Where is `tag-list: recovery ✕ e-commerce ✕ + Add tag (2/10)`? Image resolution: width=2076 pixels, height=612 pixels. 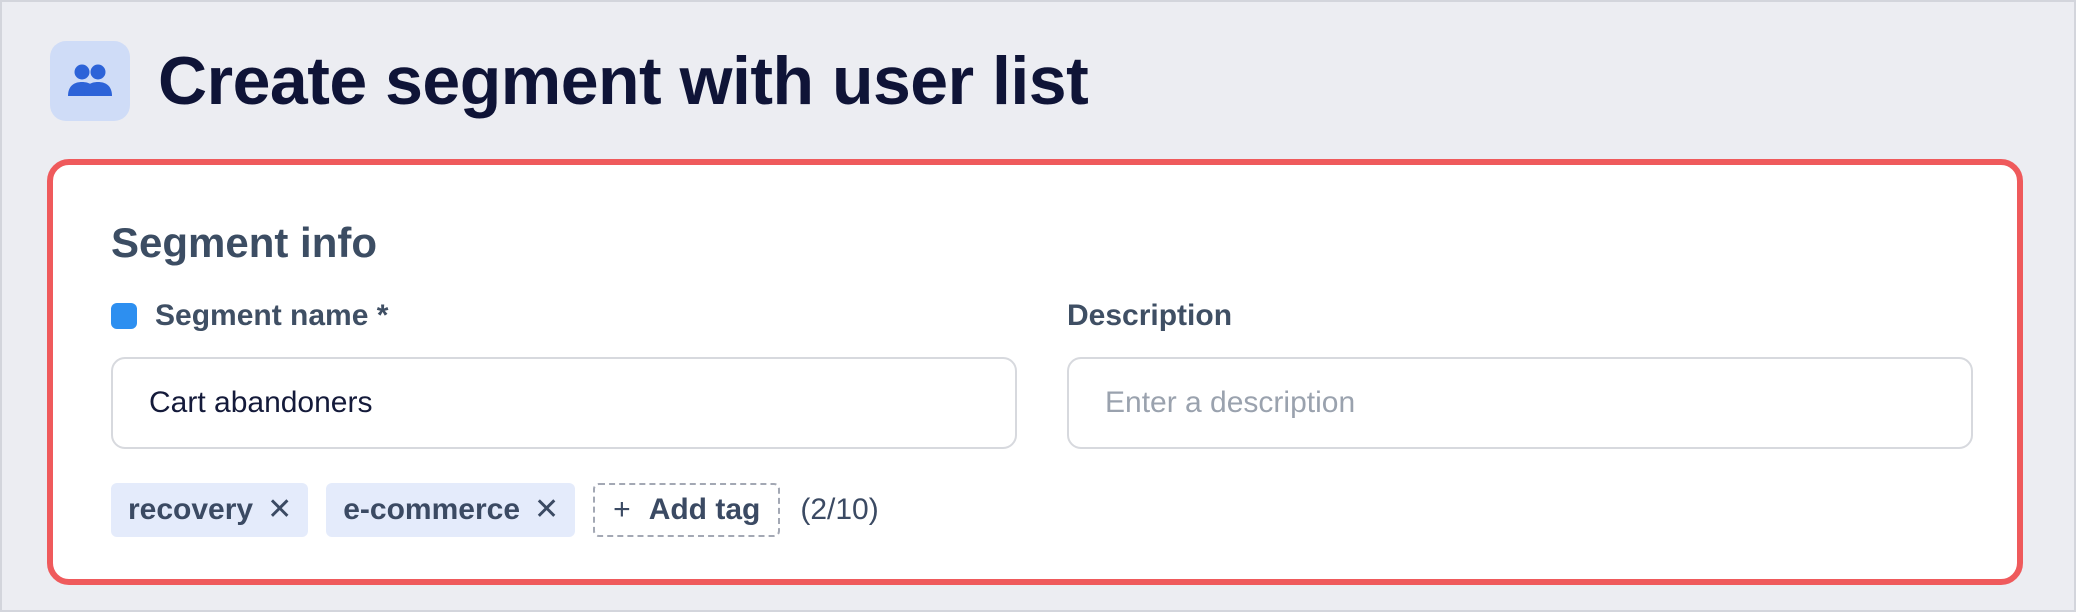 tag-list: recovery ✕ e-commerce ✕ + Add tag (2/10) is located at coordinates (495, 510).